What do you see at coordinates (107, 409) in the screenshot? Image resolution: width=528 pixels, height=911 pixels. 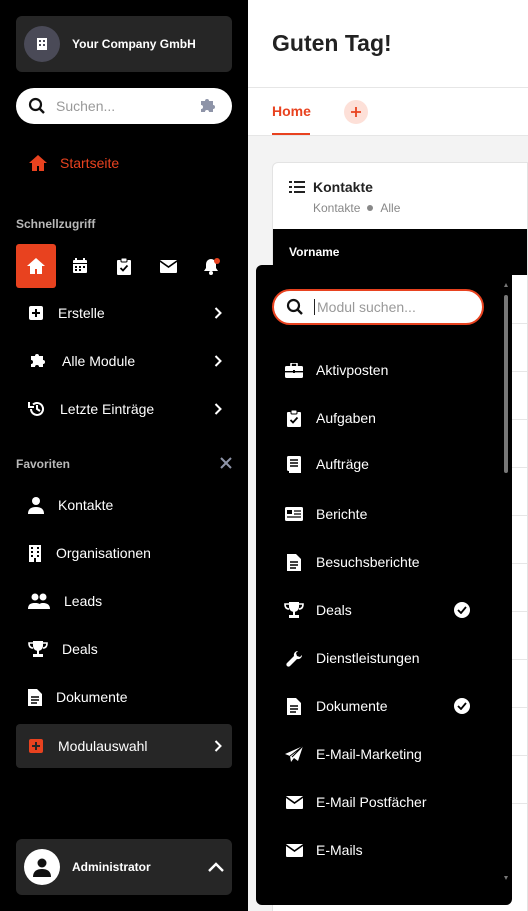 I see `nav-letzte-eintraege-label: Letzte Einträge` at bounding box center [107, 409].